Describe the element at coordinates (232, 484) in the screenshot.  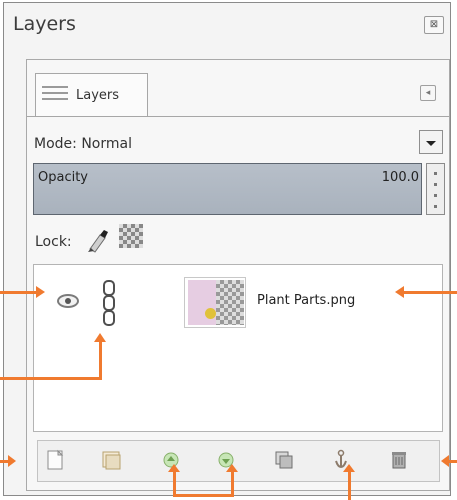
I see `raise-lower-bracket-right` at that location.